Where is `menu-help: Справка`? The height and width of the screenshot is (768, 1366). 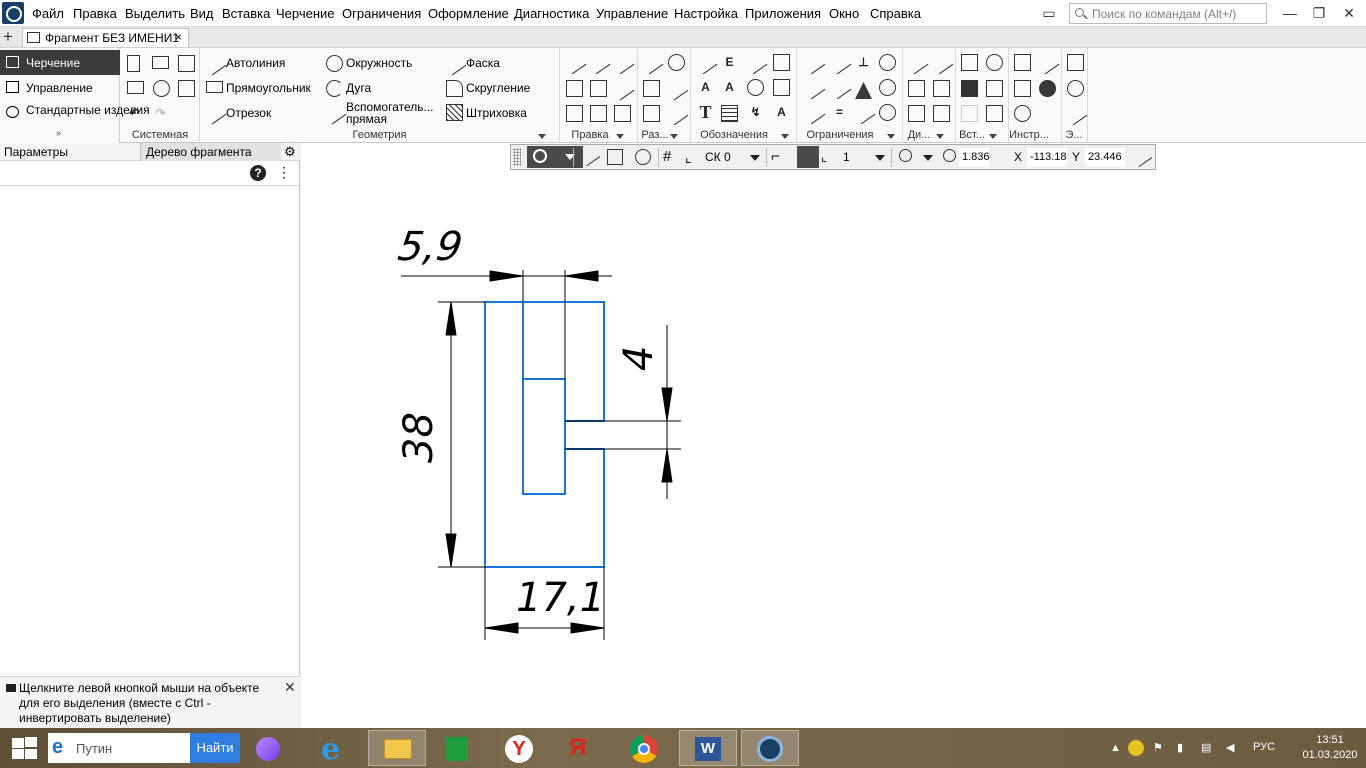
menu-help: Справка is located at coordinates (895, 13).